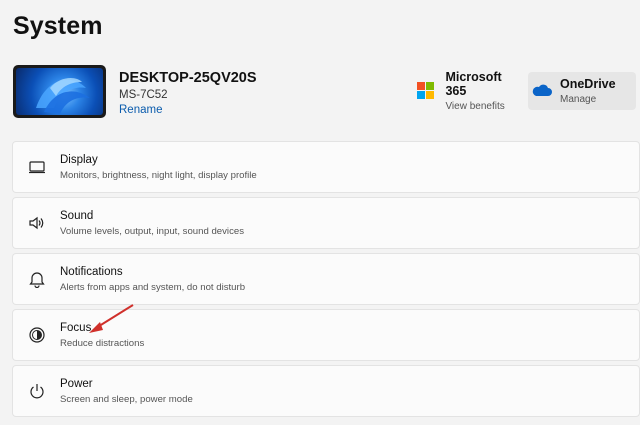 This screenshot has width=640, height=425. Describe the element at coordinates (76, 327) in the screenshot. I see `settings-item-title: Focus` at that location.